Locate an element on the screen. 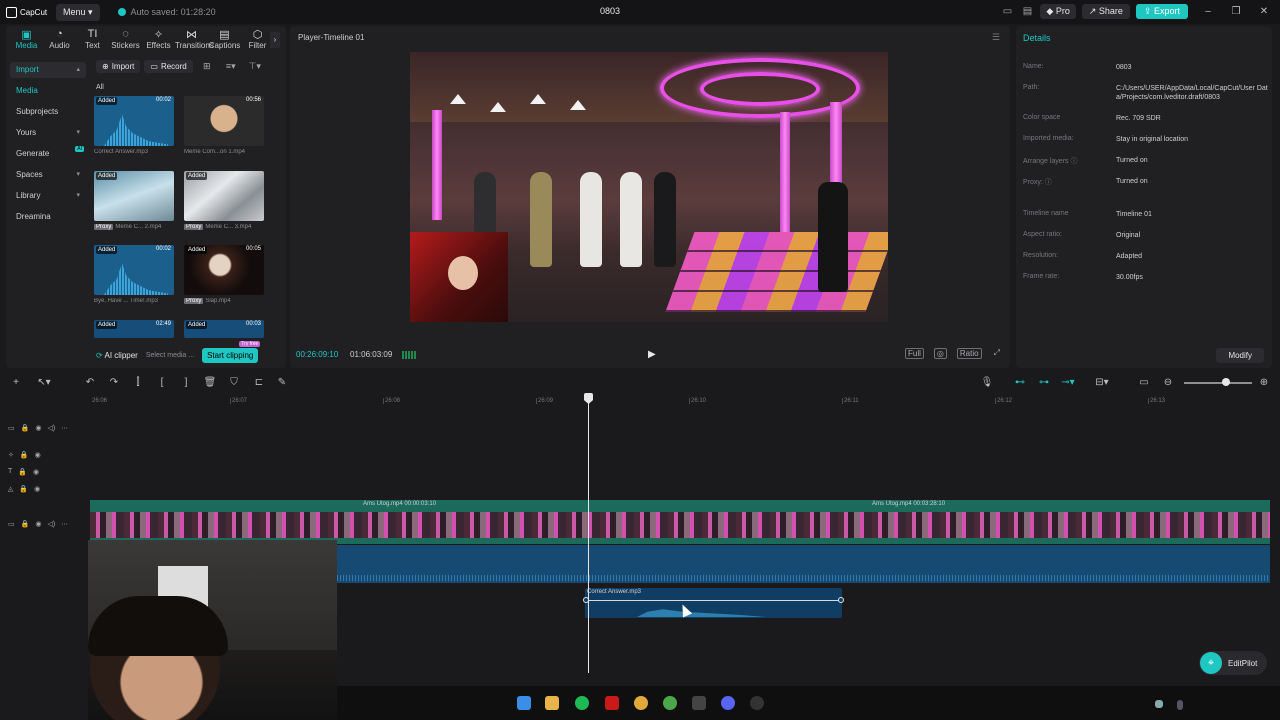 Image resolution: width=1280 pixels, height=720 pixels. sidebar-item-generate: Generate AI is located at coordinates (48, 154).